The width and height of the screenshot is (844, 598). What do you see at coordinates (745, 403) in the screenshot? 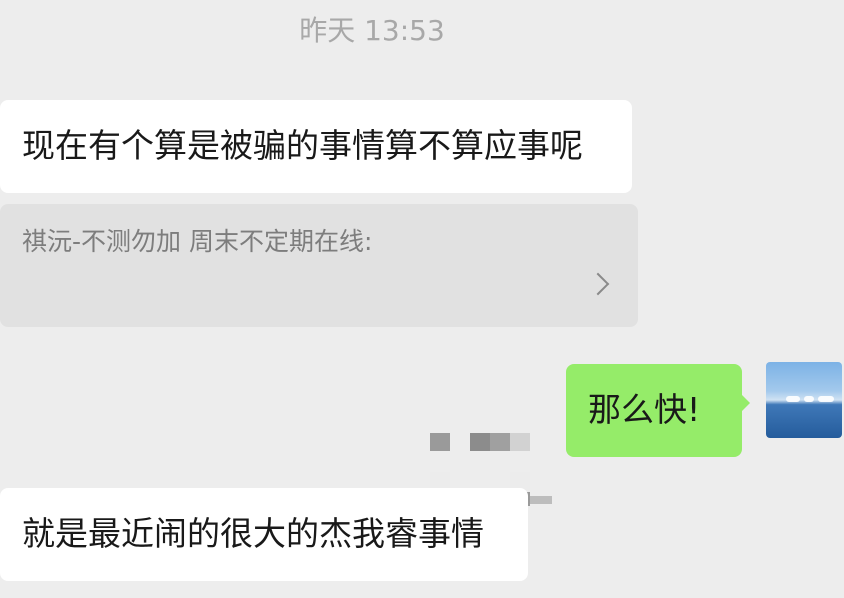
I see `bubble-tail` at bounding box center [745, 403].